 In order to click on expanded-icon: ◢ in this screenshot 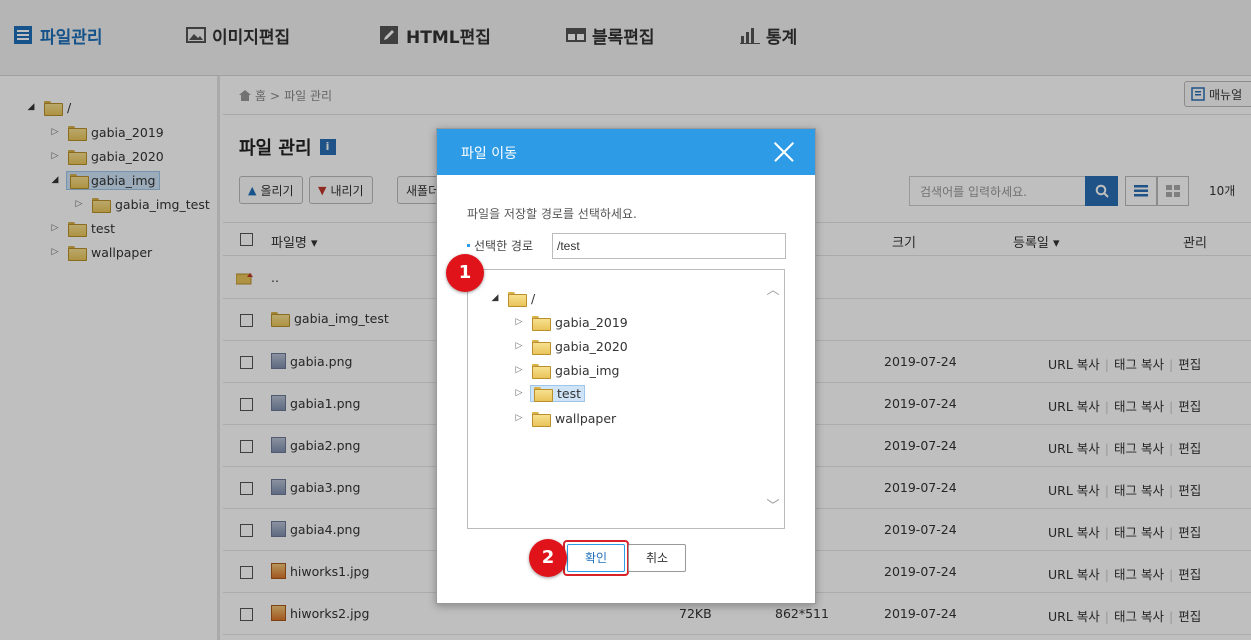, I will do `click(495, 298)`.